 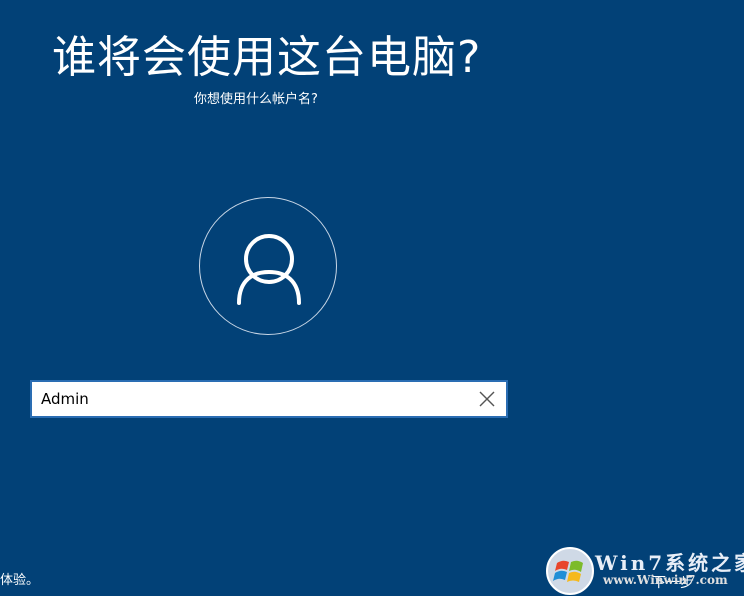 I want to click on avatar, so click(x=268, y=266).